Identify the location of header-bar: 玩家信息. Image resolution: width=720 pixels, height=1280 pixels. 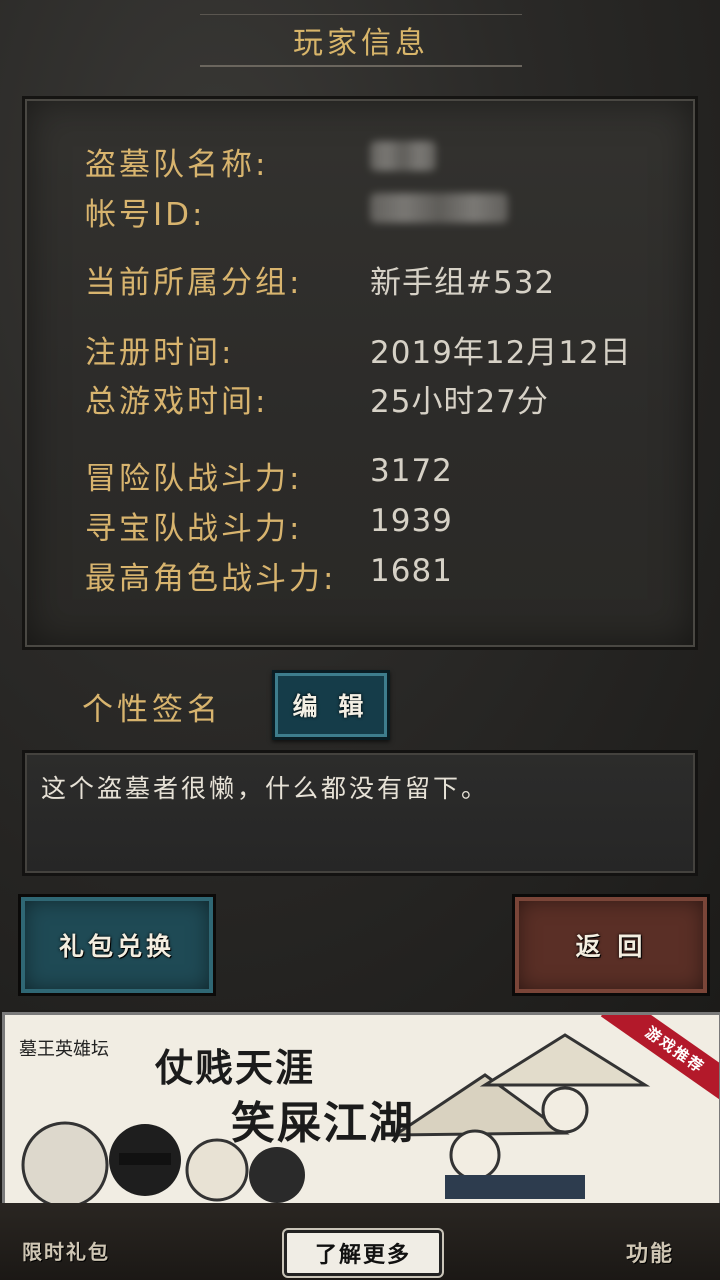
(361, 40).